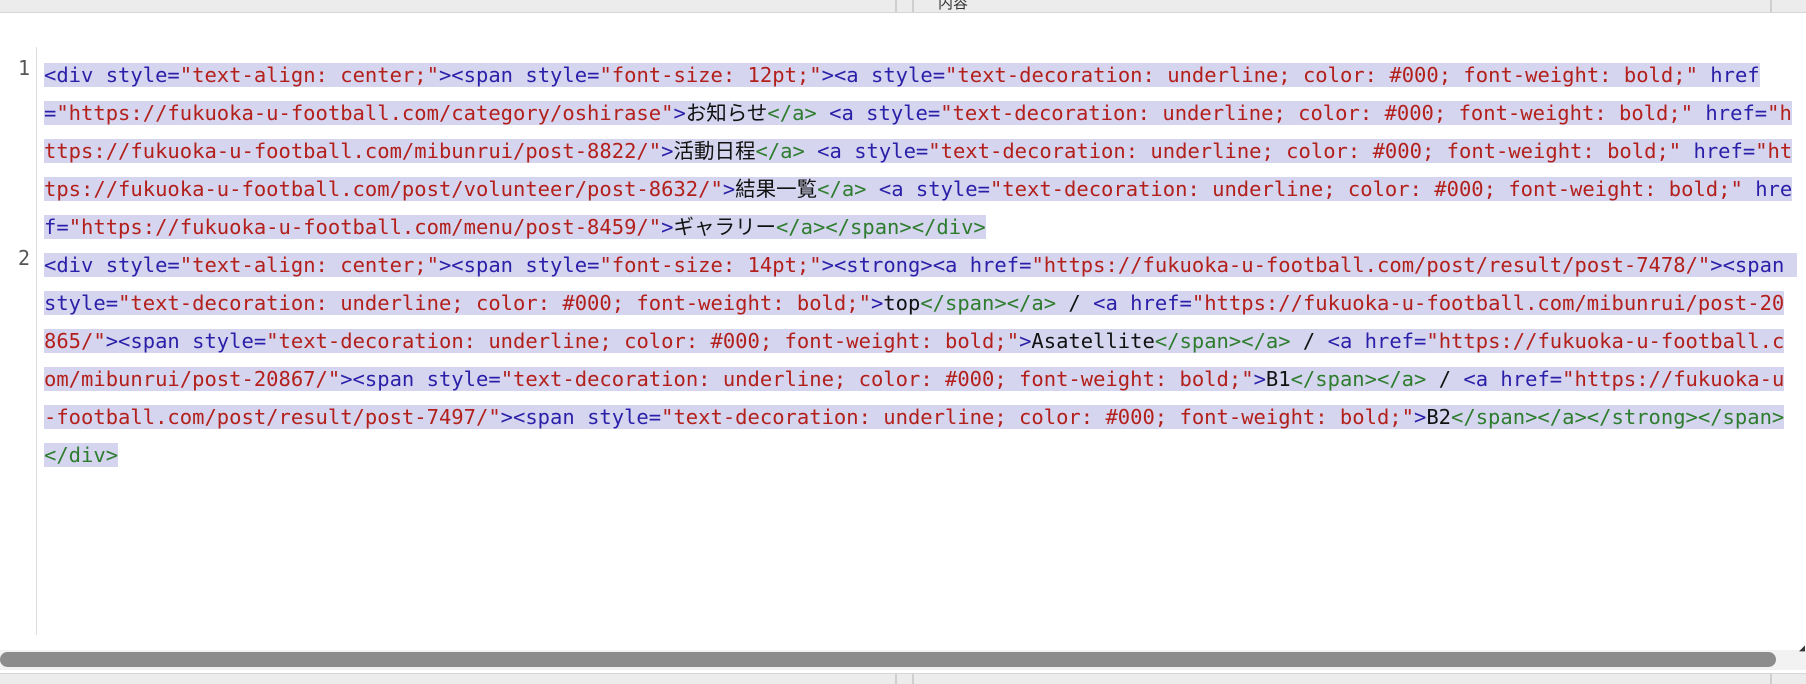 Image resolution: width=1806 pixels, height=684 pixels. I want to click on code-token: ギャラリー, so click(724, 227).